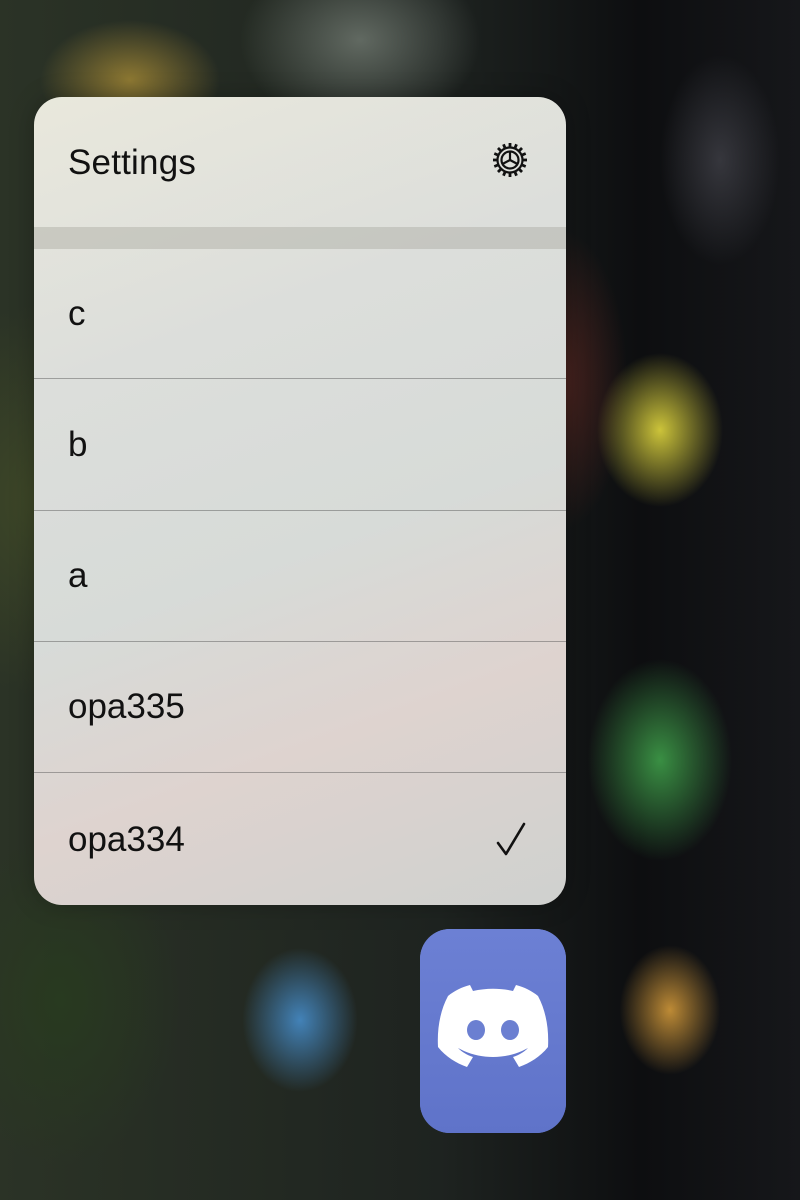 This screenshot has width=800, height=1200. What do you see at coordinates (132, 162) in the screenshot?
I see `settings-label: Settings` at bounding box center [132, 162].